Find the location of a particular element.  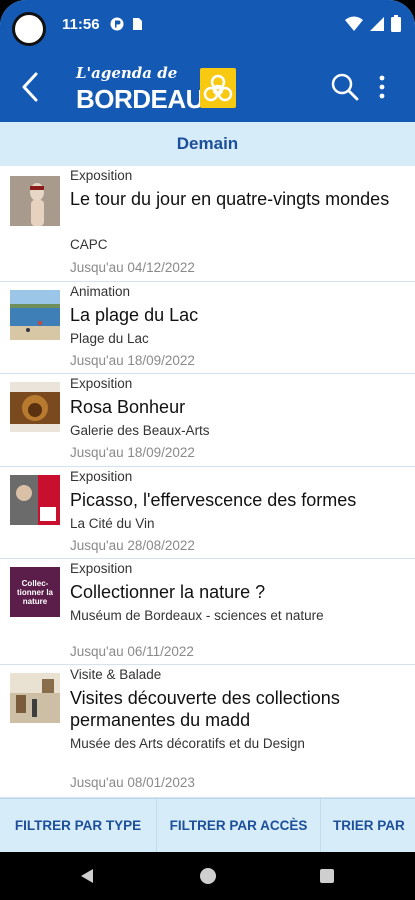

app-bar: L'agenda de BORDEAUX is located at coordinates (207, 87).